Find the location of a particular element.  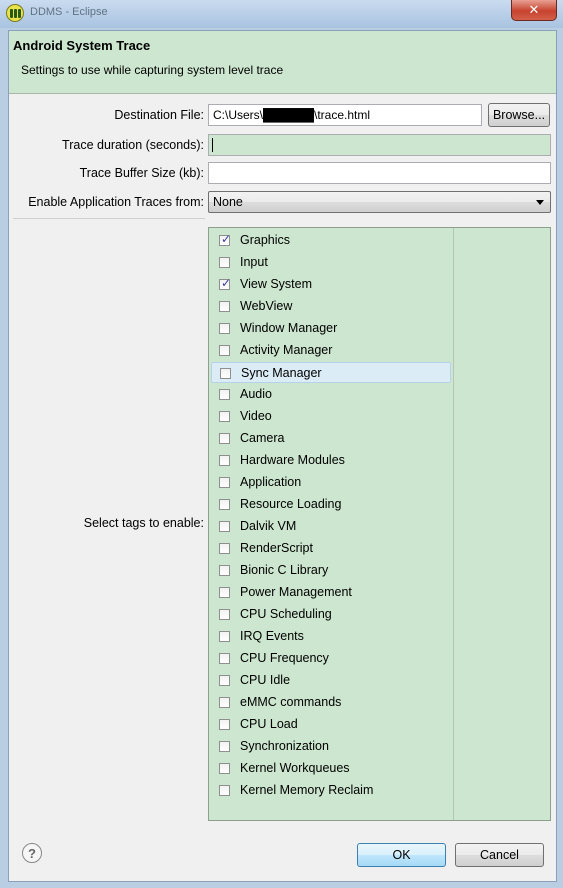

tag-label: Kernel Workqueues is located at coordinates (295, 768).